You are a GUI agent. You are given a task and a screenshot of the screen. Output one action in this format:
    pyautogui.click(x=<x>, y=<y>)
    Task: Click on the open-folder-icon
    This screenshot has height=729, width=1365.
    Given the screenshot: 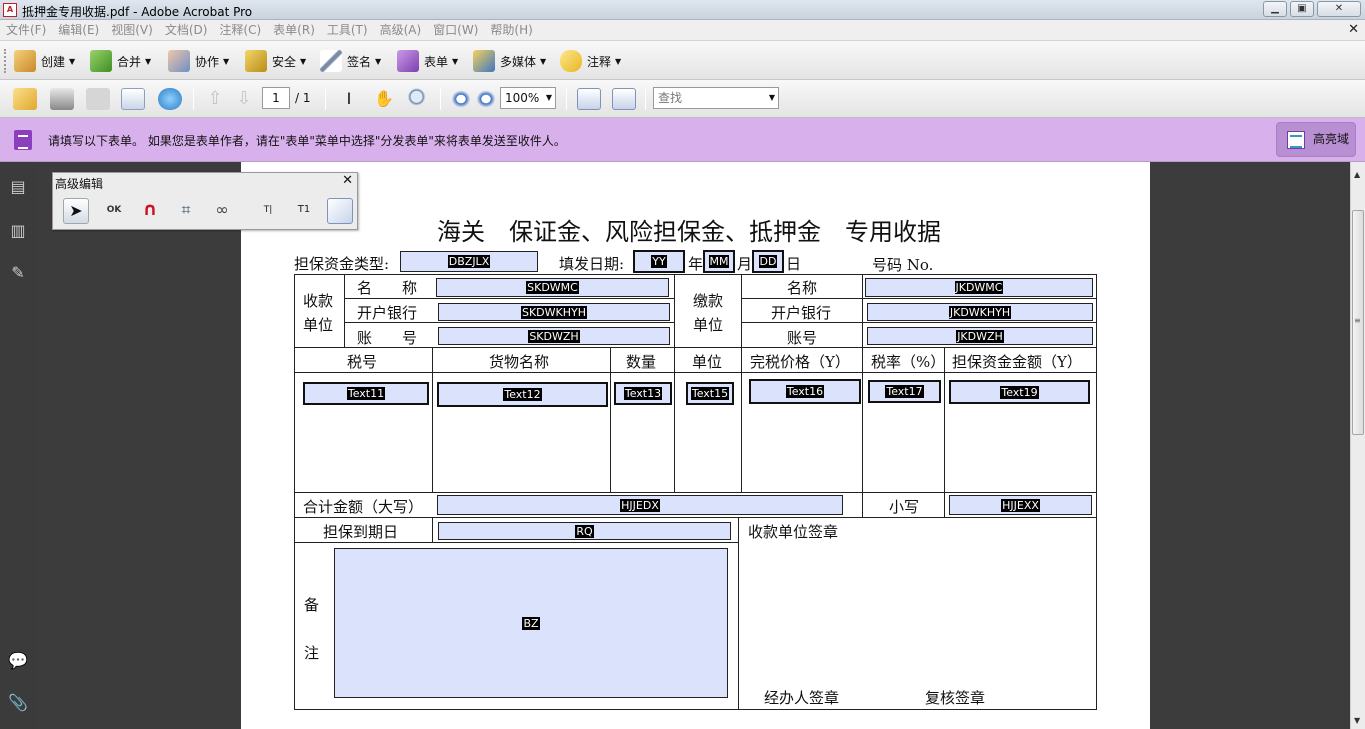 What is the action you would take?
    pyautogui.click(x=25, y=99)
    